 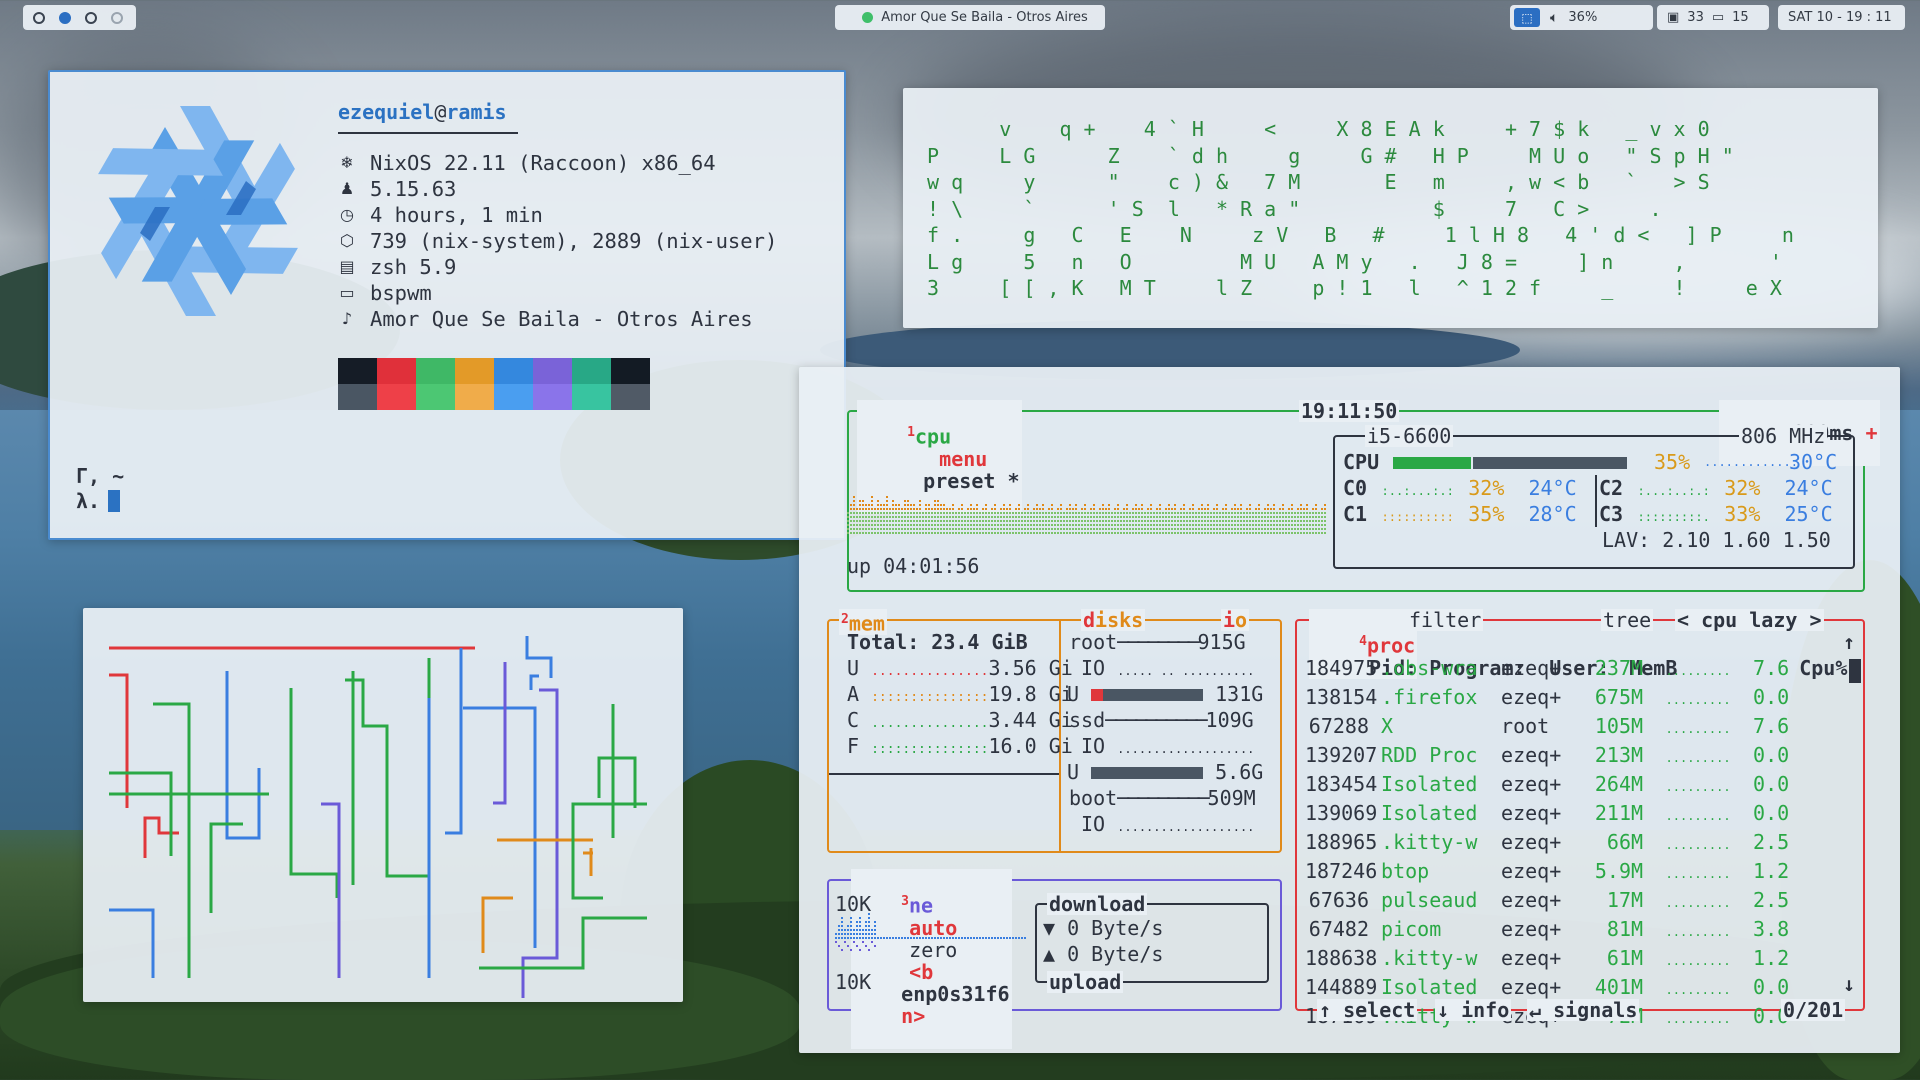 What do you see at coordinates (933, 437) in the screenshot?
I see `cpu-tab: cpu` at bounding box center [933, 437].